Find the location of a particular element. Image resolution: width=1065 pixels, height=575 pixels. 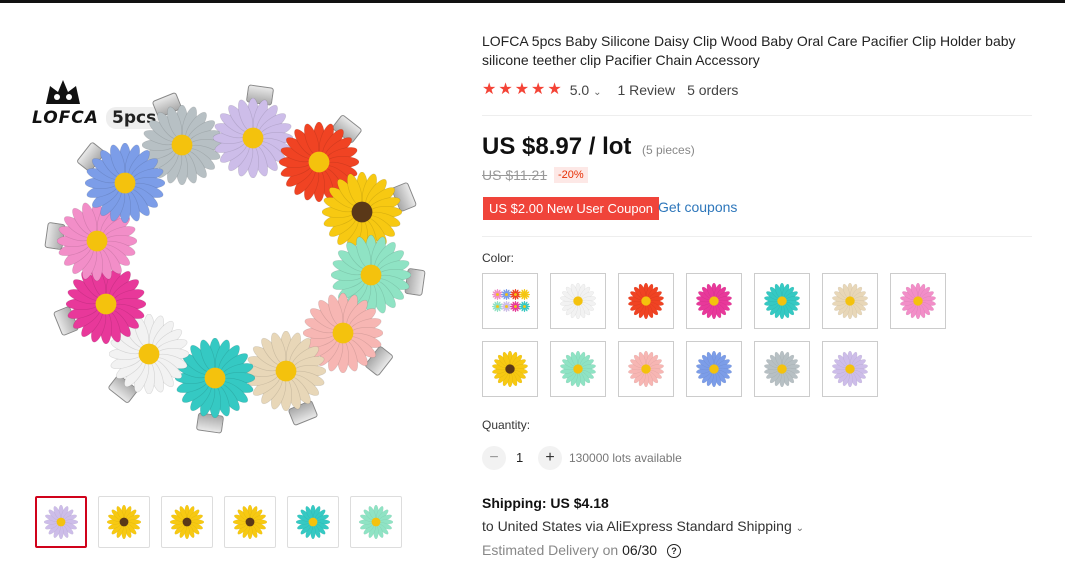

color-swatch-light-pink is located at coordinates (646, 369).